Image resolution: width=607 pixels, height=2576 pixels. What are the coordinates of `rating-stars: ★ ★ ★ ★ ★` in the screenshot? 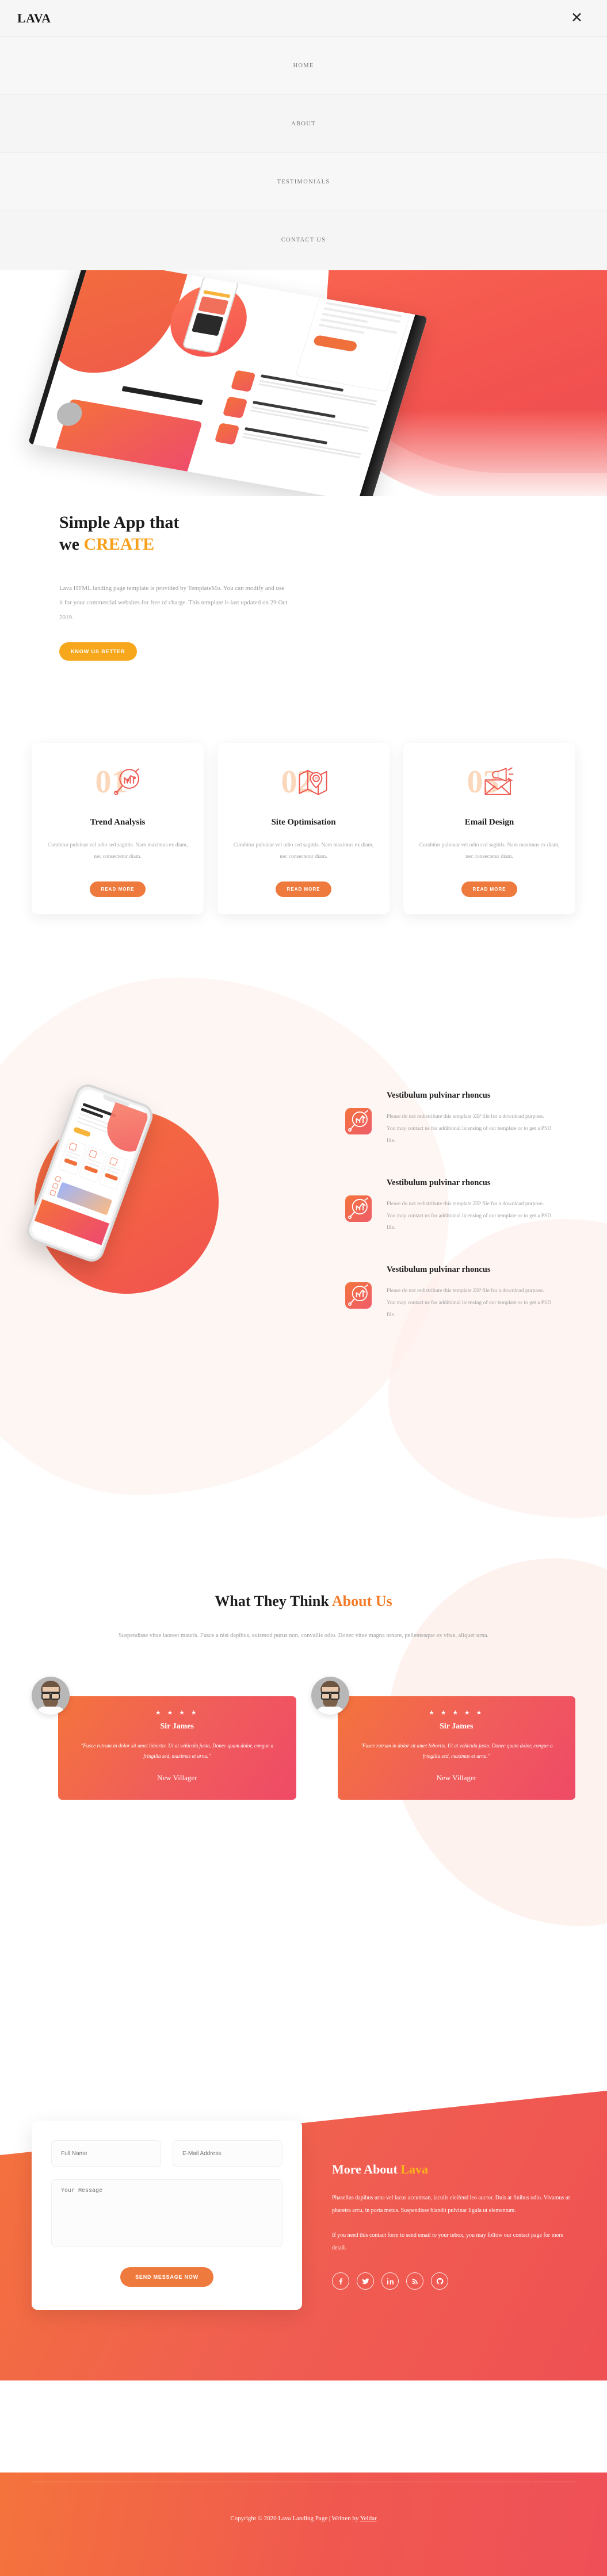 It's located at (456, 1713).